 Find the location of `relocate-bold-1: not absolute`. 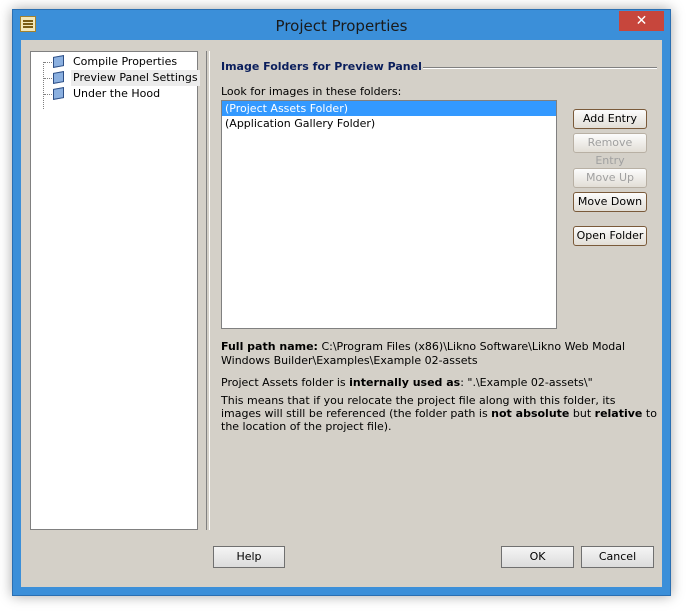

relocate-bold-1: not absolute is located at coordinates (530, 413).